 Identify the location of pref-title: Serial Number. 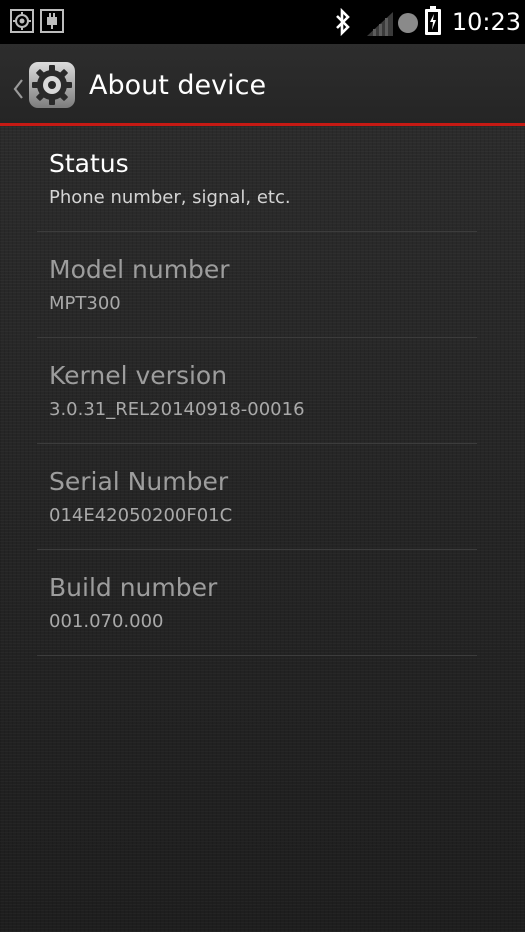
(139, 481).